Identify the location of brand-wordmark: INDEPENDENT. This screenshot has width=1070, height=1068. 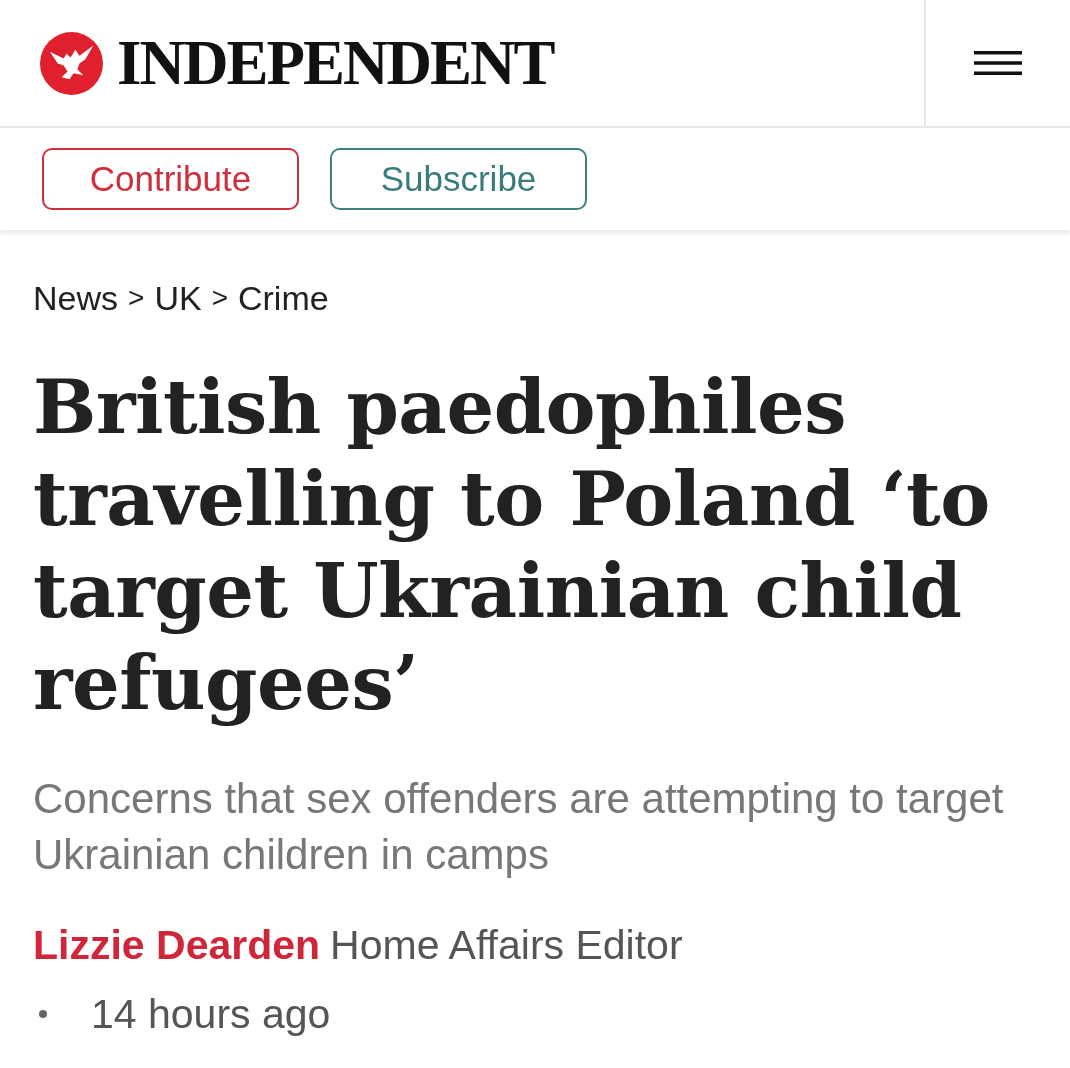
(335, 63).